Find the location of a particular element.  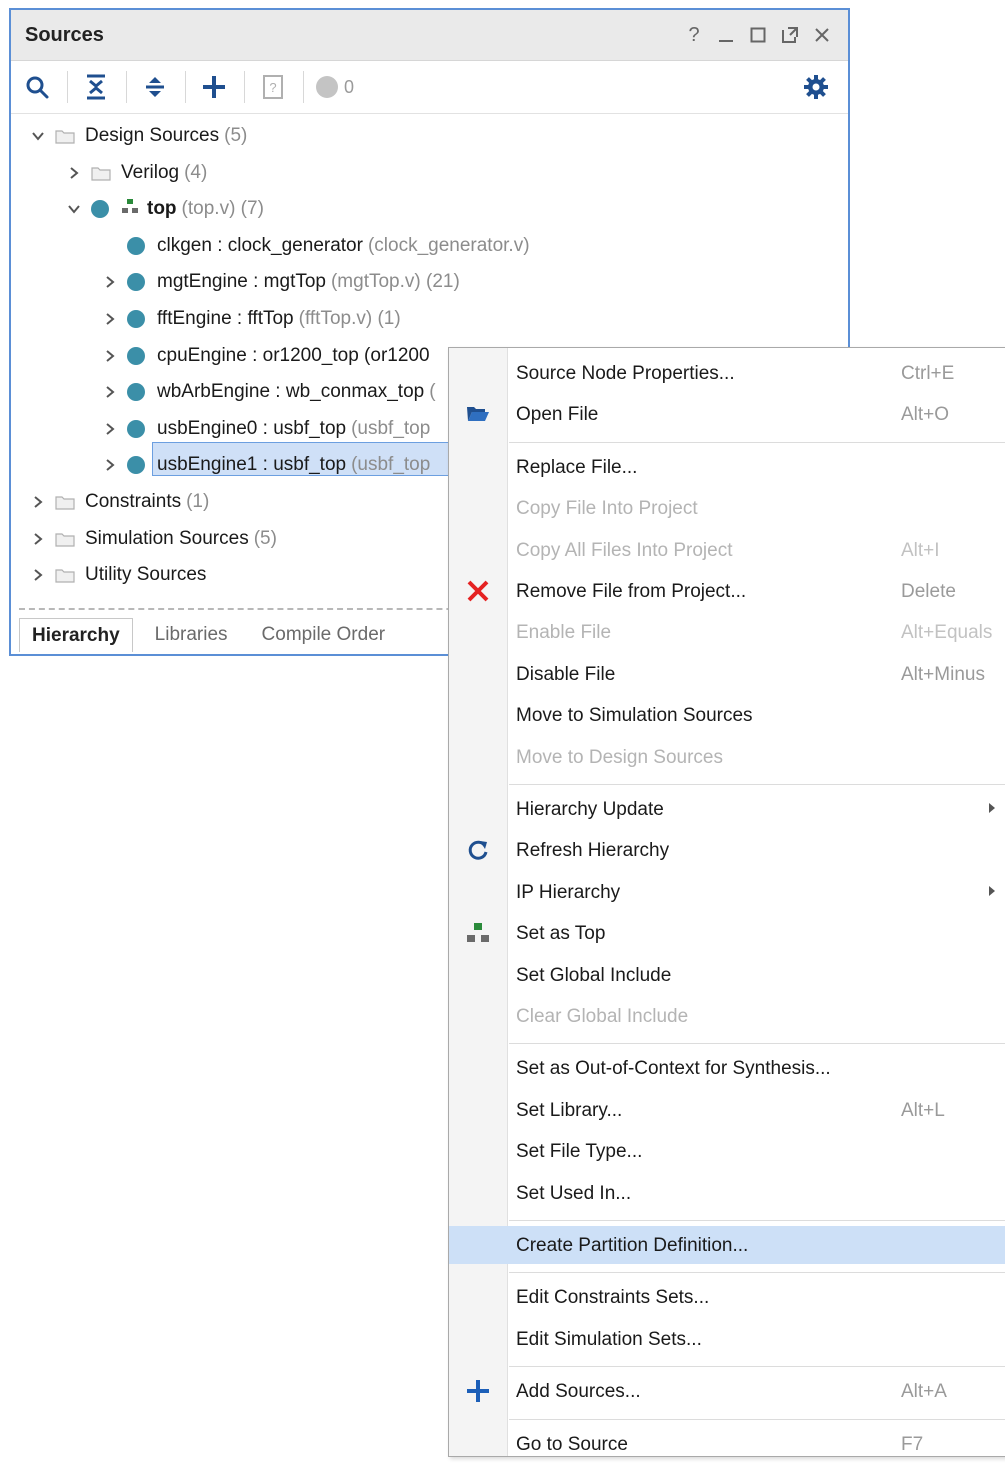

menu-item-add-sources: Add Sources... Alt+A is located at coordinates (727, 1391).